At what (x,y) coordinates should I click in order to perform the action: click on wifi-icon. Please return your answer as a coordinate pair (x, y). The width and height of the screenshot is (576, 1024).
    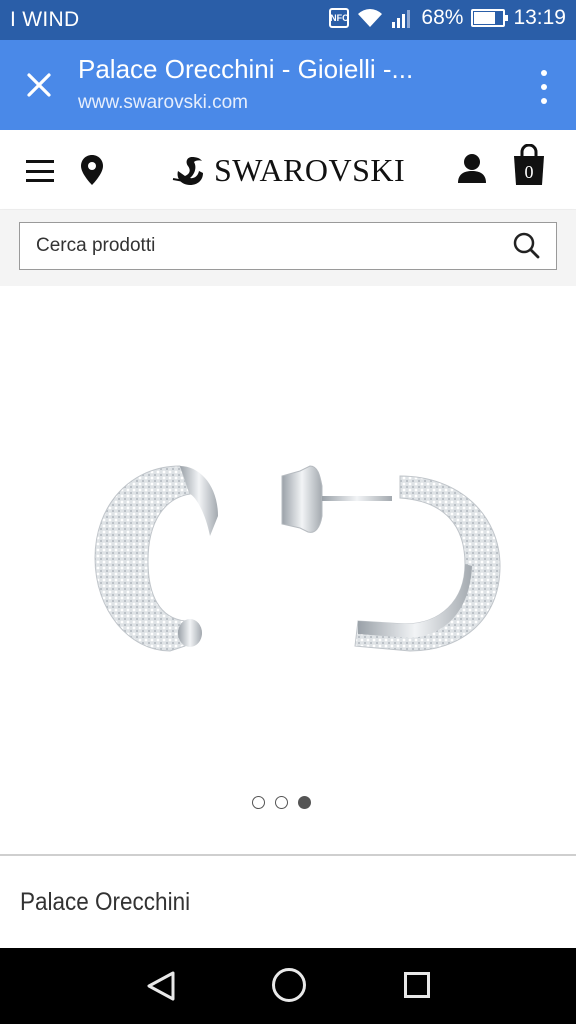
    Looking at the image, I should click on (370, 18).